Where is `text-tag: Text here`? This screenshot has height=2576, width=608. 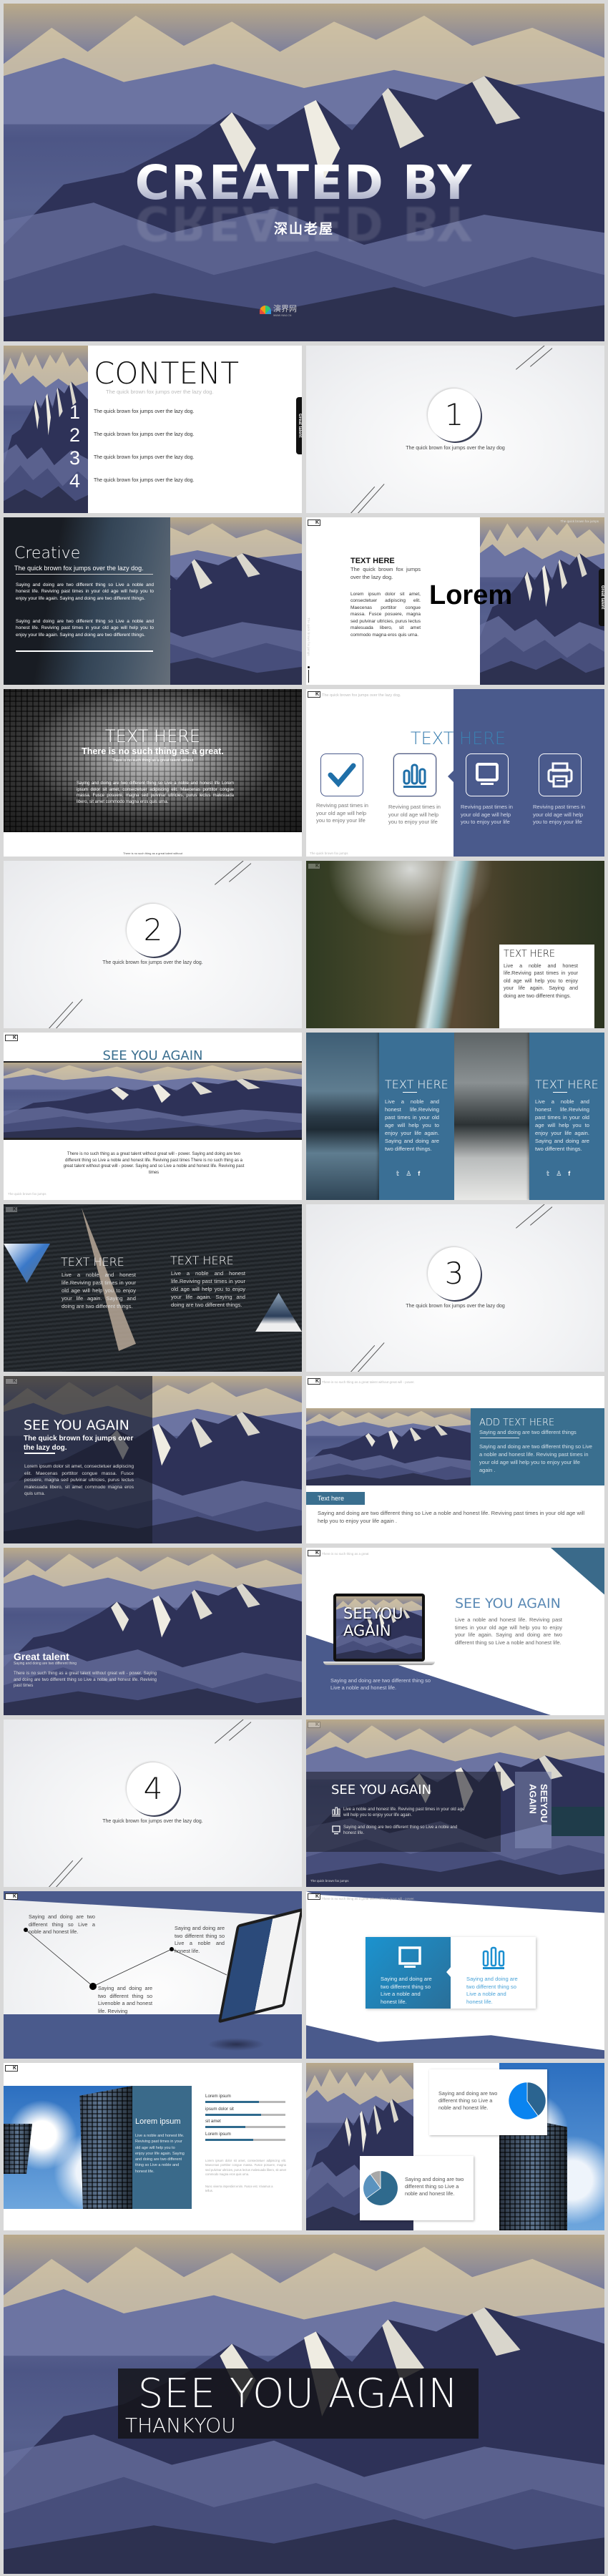
text-tag: Text here is located at coordinates (336, 1498).